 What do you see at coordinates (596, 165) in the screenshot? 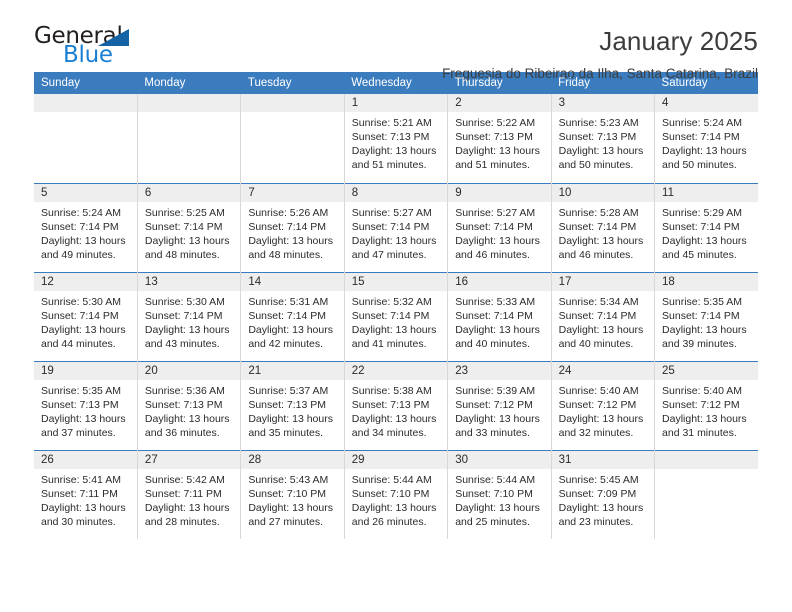
I see `daylight-duration-line2: and 50 minutes.` at bounding box center [596, 165].